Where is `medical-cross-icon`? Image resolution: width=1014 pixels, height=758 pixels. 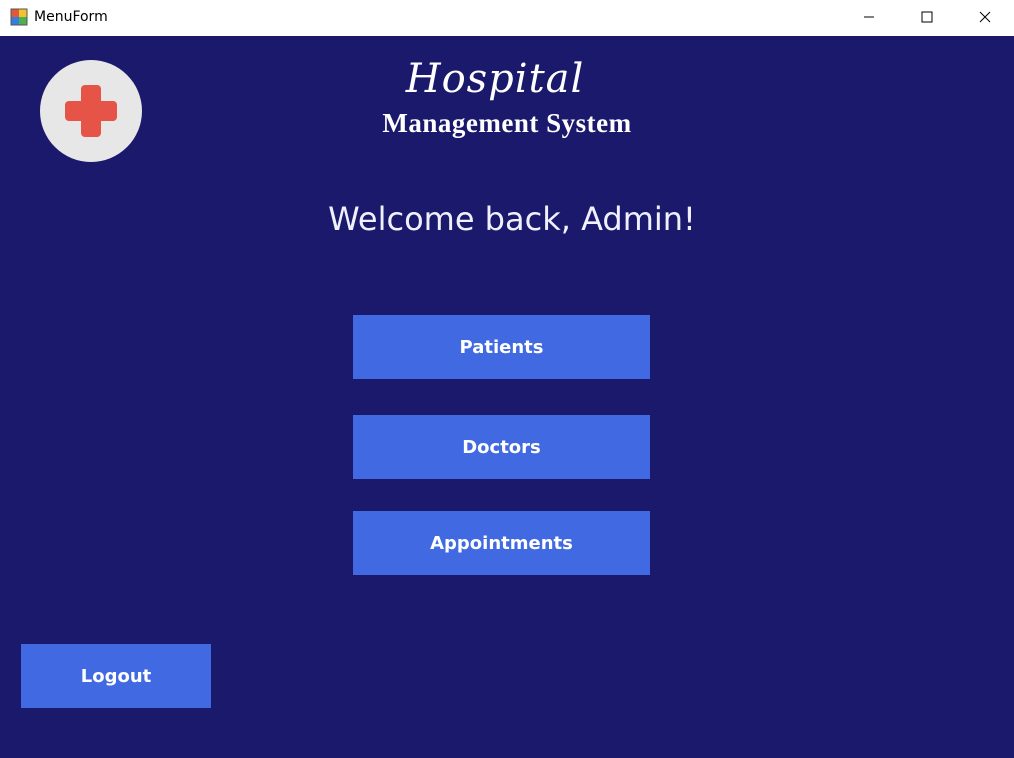 medical-cross-icon is located at coordinates (91, 111).